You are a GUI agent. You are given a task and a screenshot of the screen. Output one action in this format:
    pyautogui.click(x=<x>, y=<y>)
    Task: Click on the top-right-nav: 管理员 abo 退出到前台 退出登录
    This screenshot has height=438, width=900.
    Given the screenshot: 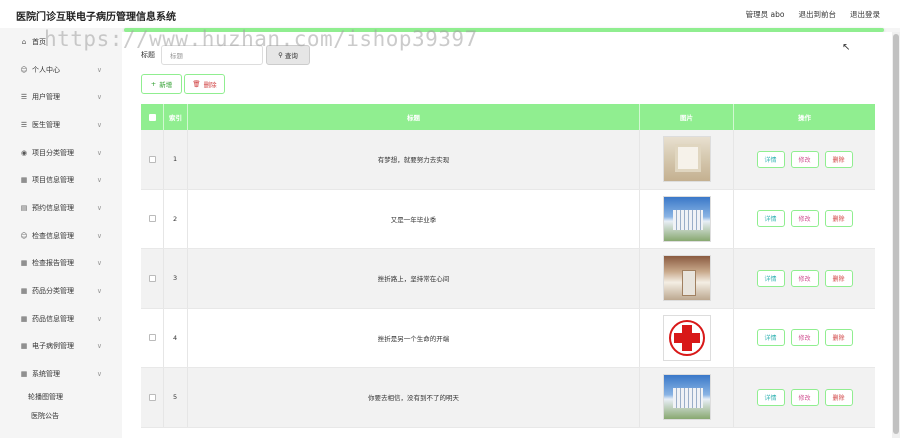 What is the action you would take?
    pyautogui.click(x=813, y=14)
    